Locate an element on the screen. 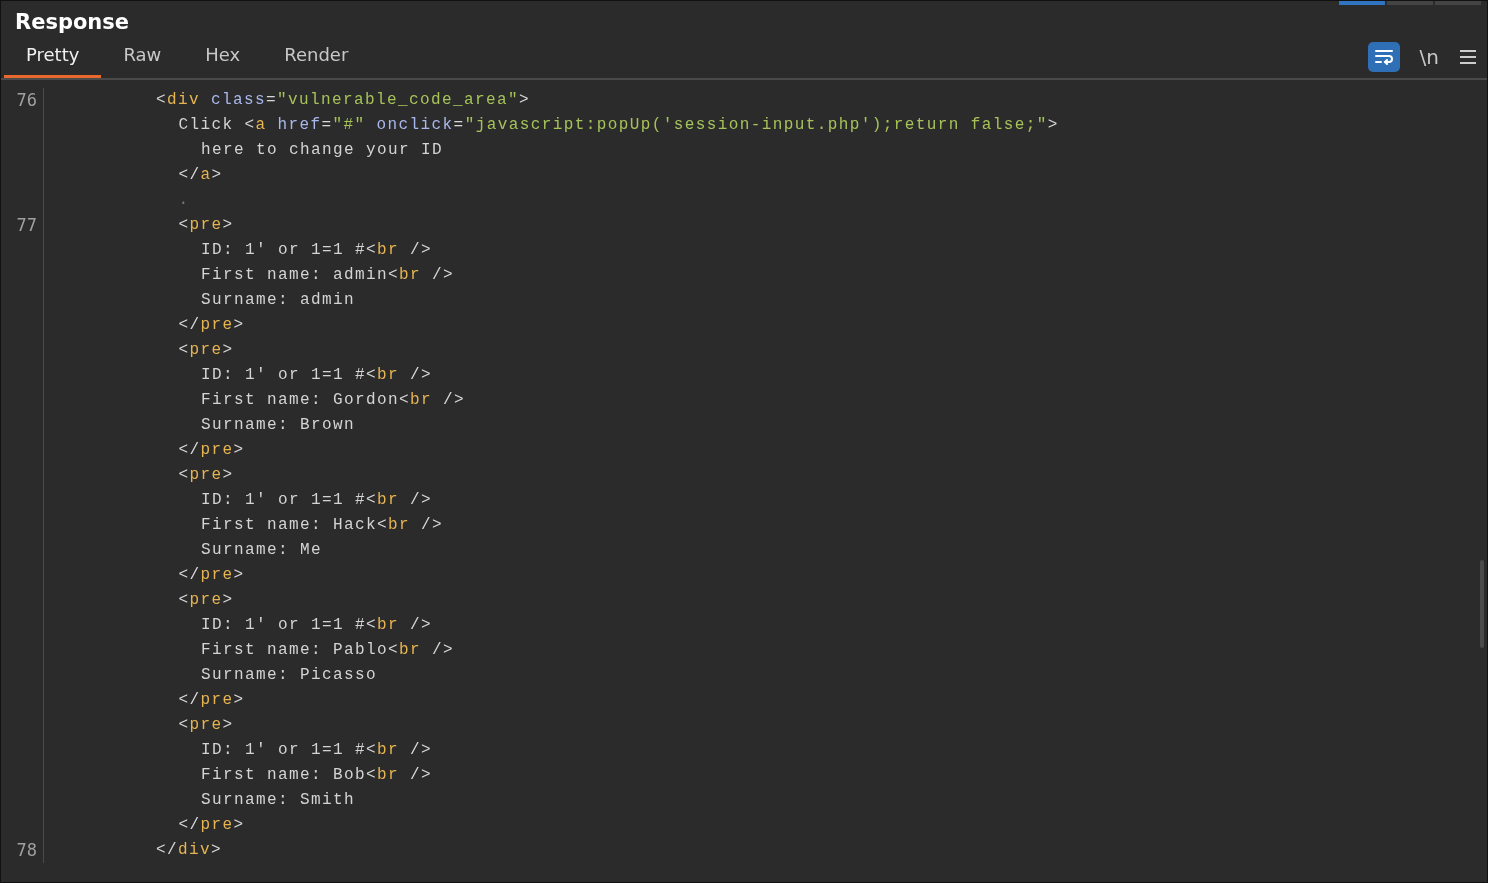 Image resolution: width=1488 pixels, height=883 pixels. code-line: First name: Gordon<br /> is located at coordinates (333, 400).